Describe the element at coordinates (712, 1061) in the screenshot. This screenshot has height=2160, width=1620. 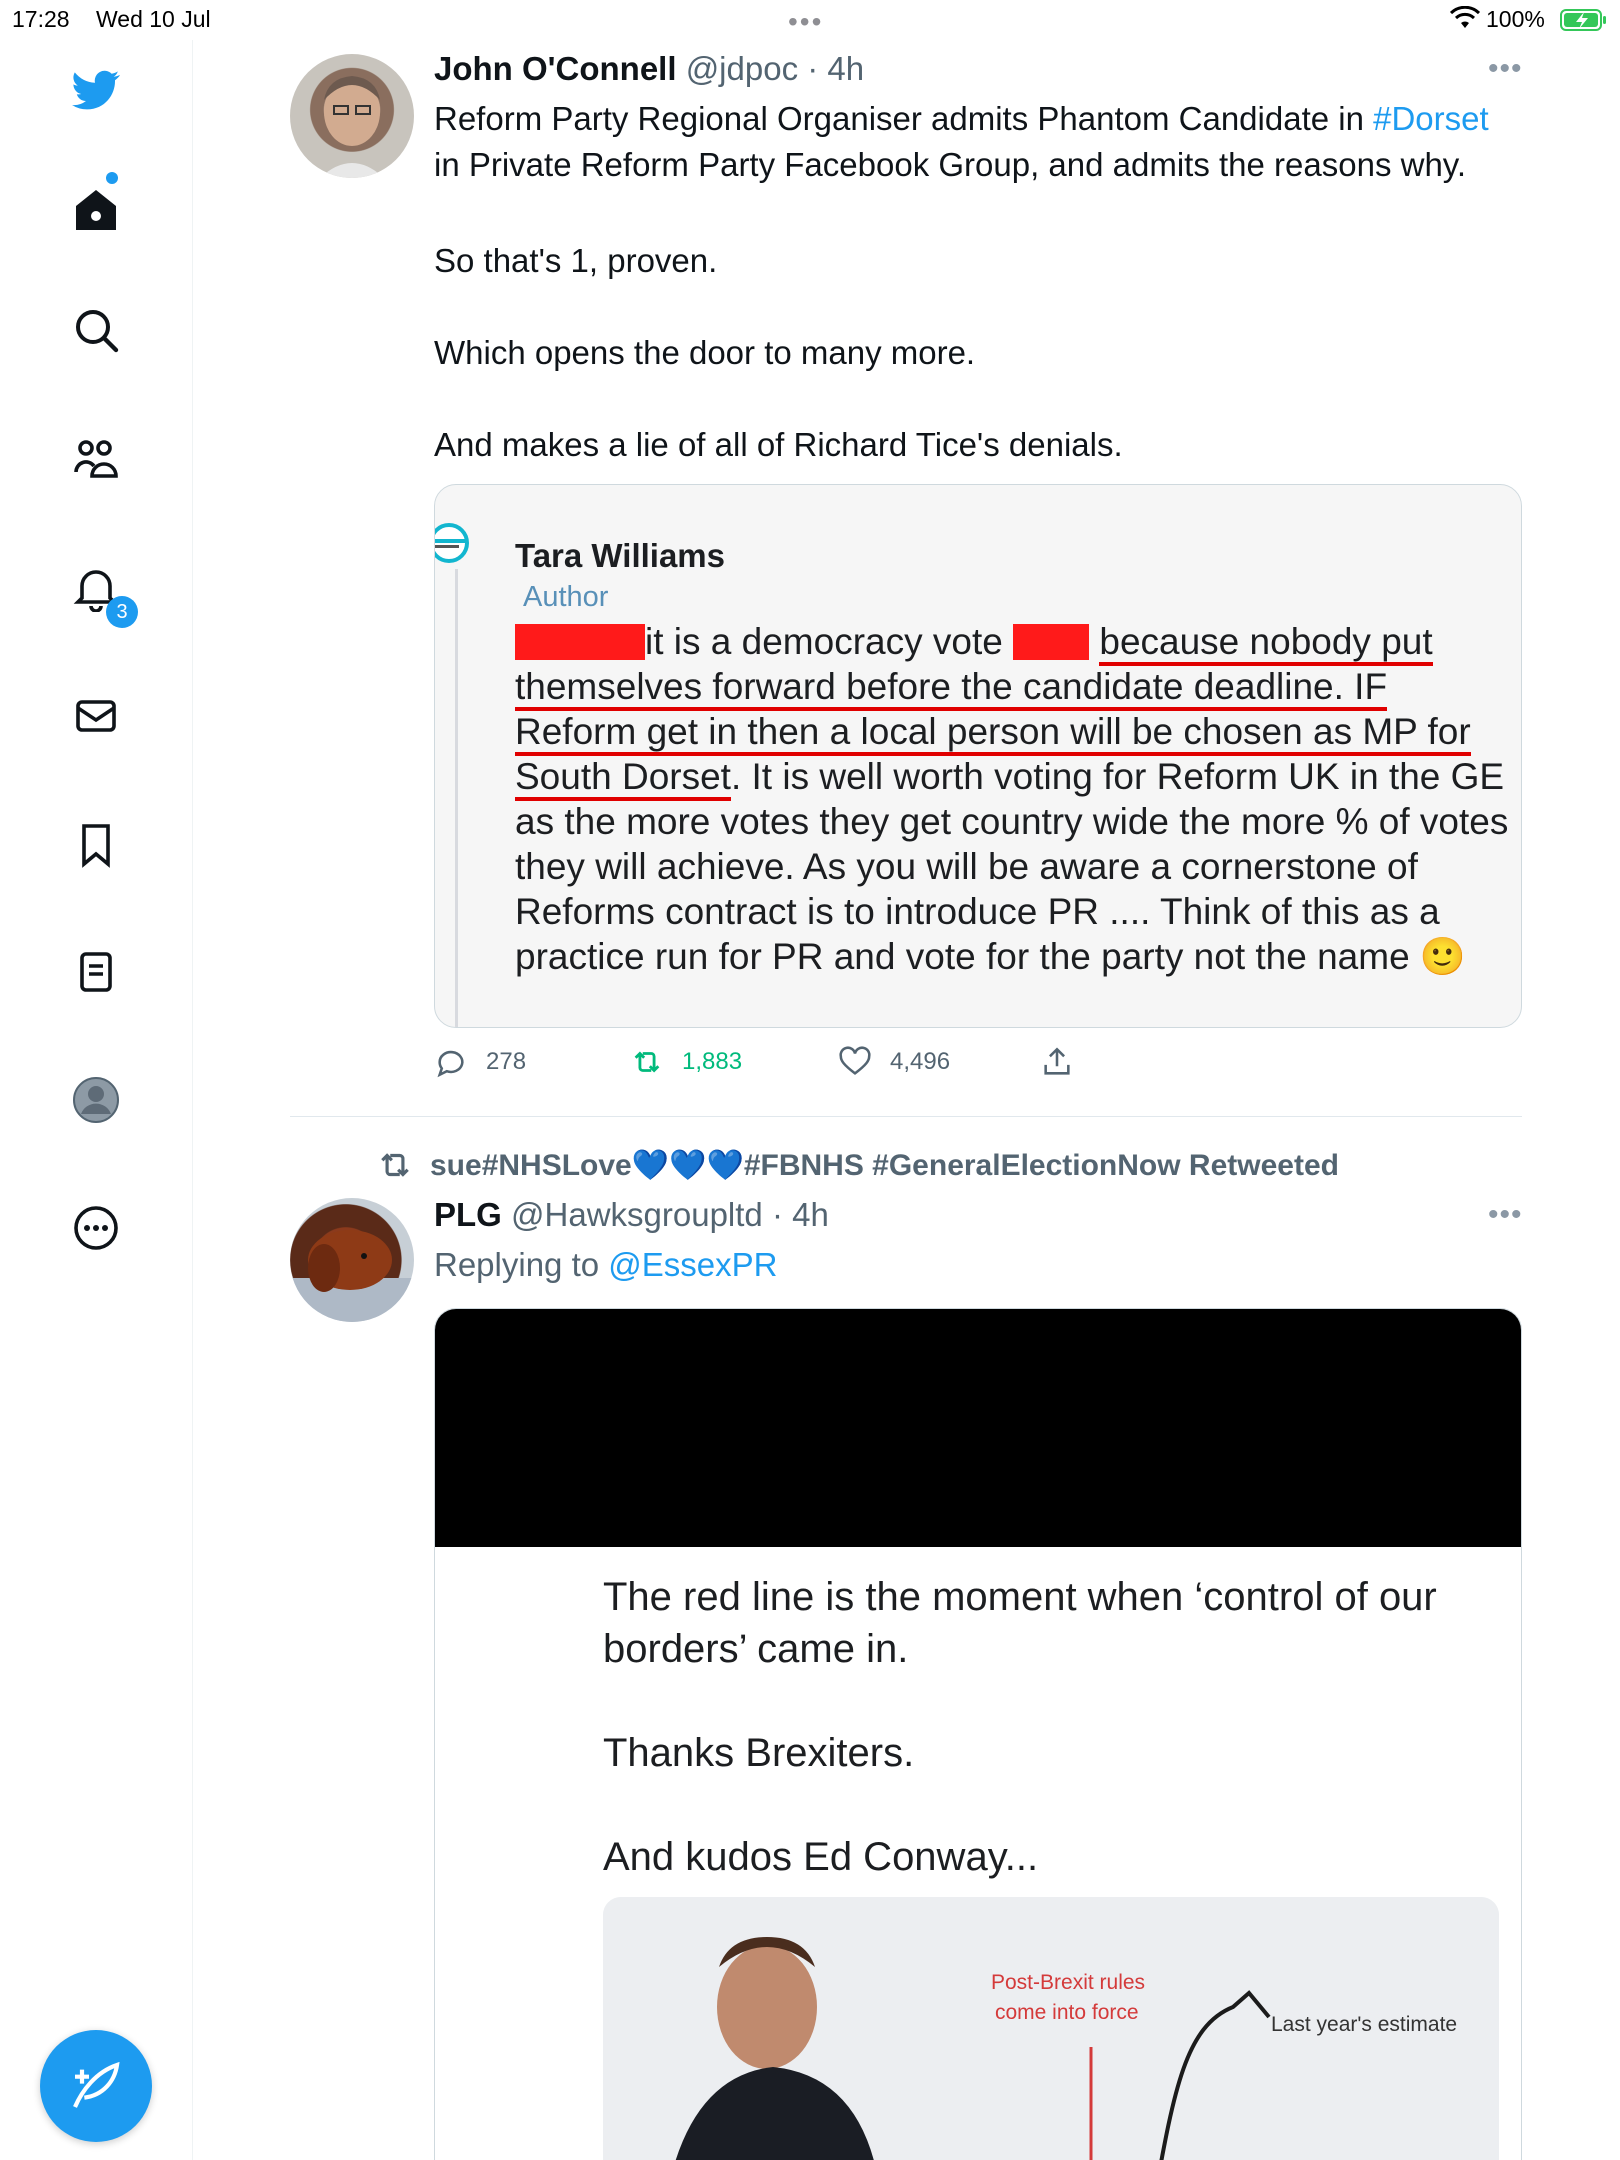
I see `retweet-count: 1,883` at that location.